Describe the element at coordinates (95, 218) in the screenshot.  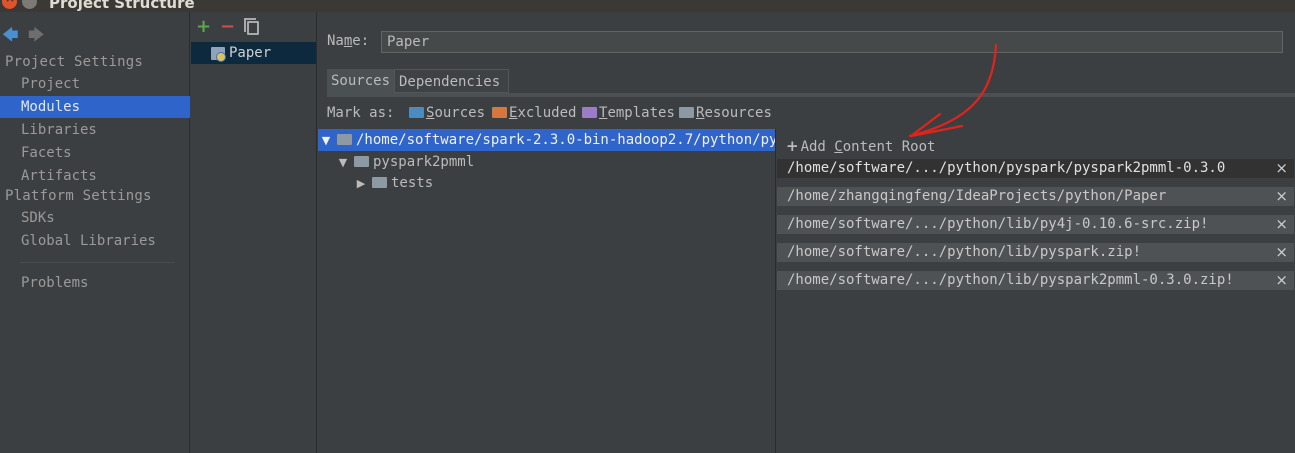
I see `sidebar-item-sdks: SDKs` at that location.